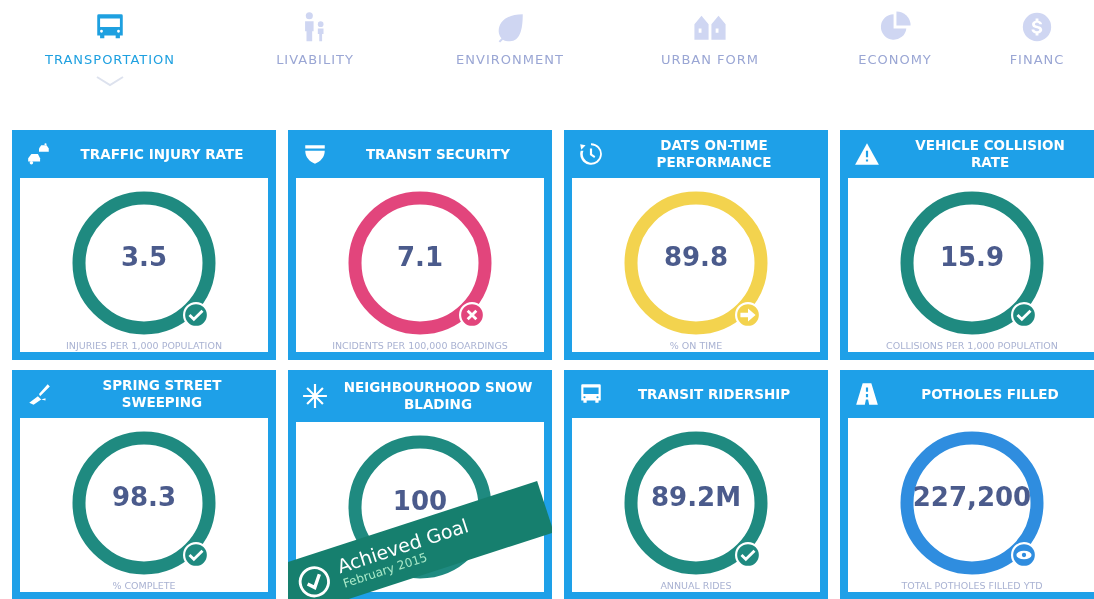 Image resolution: width=1094 pixels, height=599 pixels. What do you see at coordinates (972, 586) in the screenshot?
I see `metric-caption: TOTAL POTHOLES FILLED YTD` at bounding box center [972, 586].